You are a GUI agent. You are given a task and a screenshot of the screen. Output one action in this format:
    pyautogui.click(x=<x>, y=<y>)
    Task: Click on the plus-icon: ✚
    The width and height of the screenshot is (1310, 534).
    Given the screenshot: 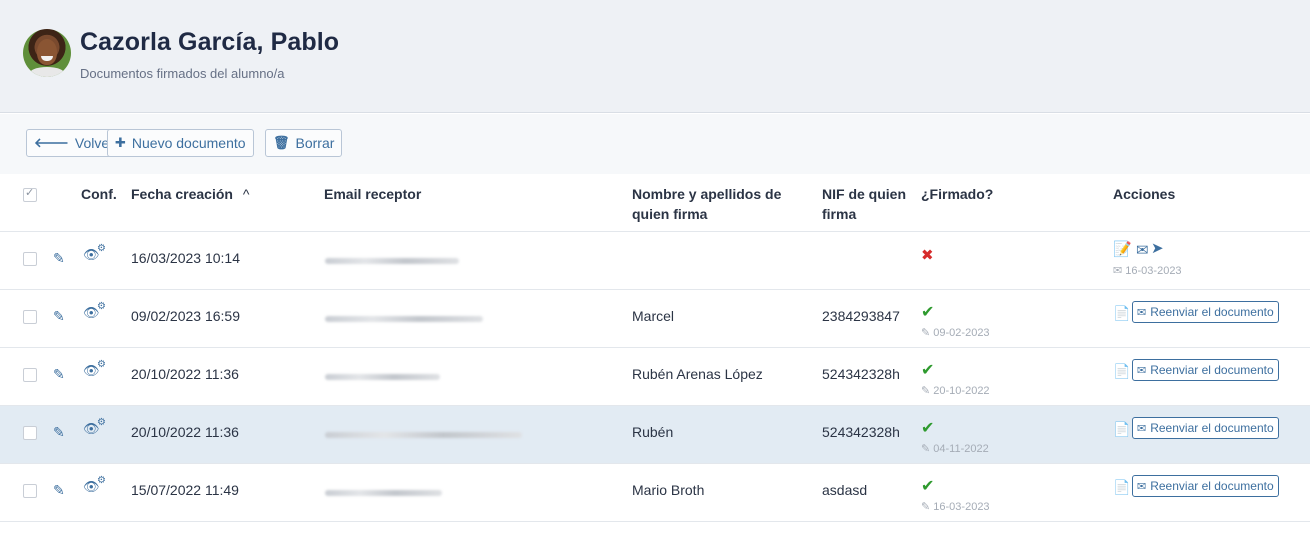 What is the action you would take?
    pyautogui.click(x=120, y=142)
    